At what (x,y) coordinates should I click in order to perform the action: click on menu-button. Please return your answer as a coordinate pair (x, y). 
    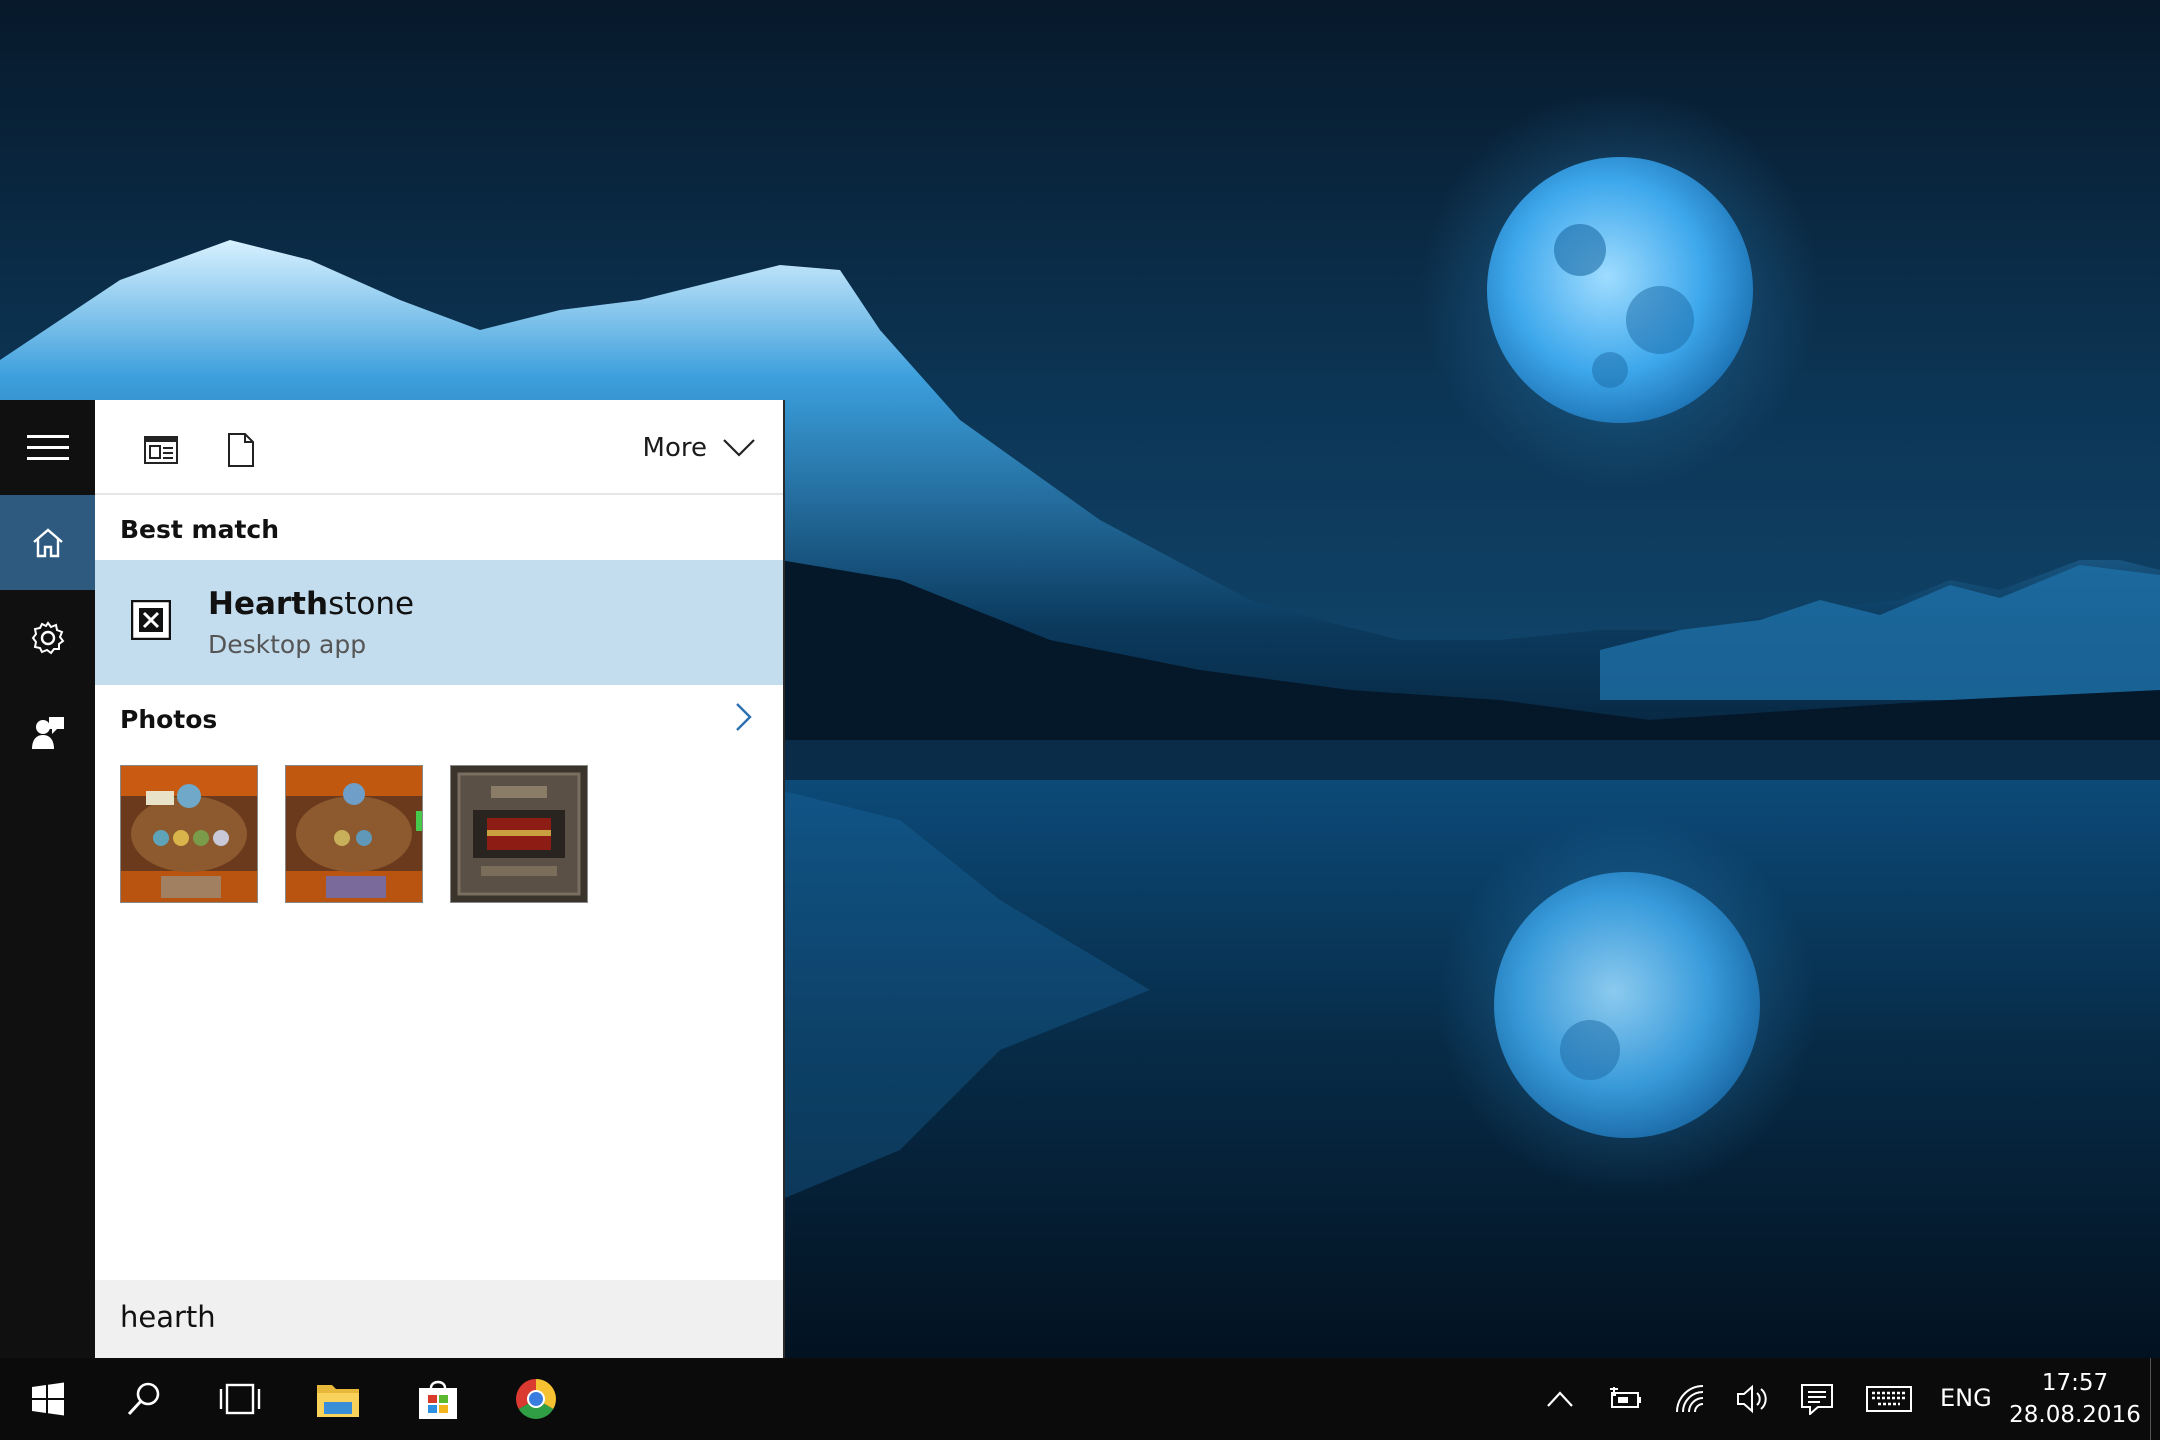
    Looking at the image, I should click on (47, 447).